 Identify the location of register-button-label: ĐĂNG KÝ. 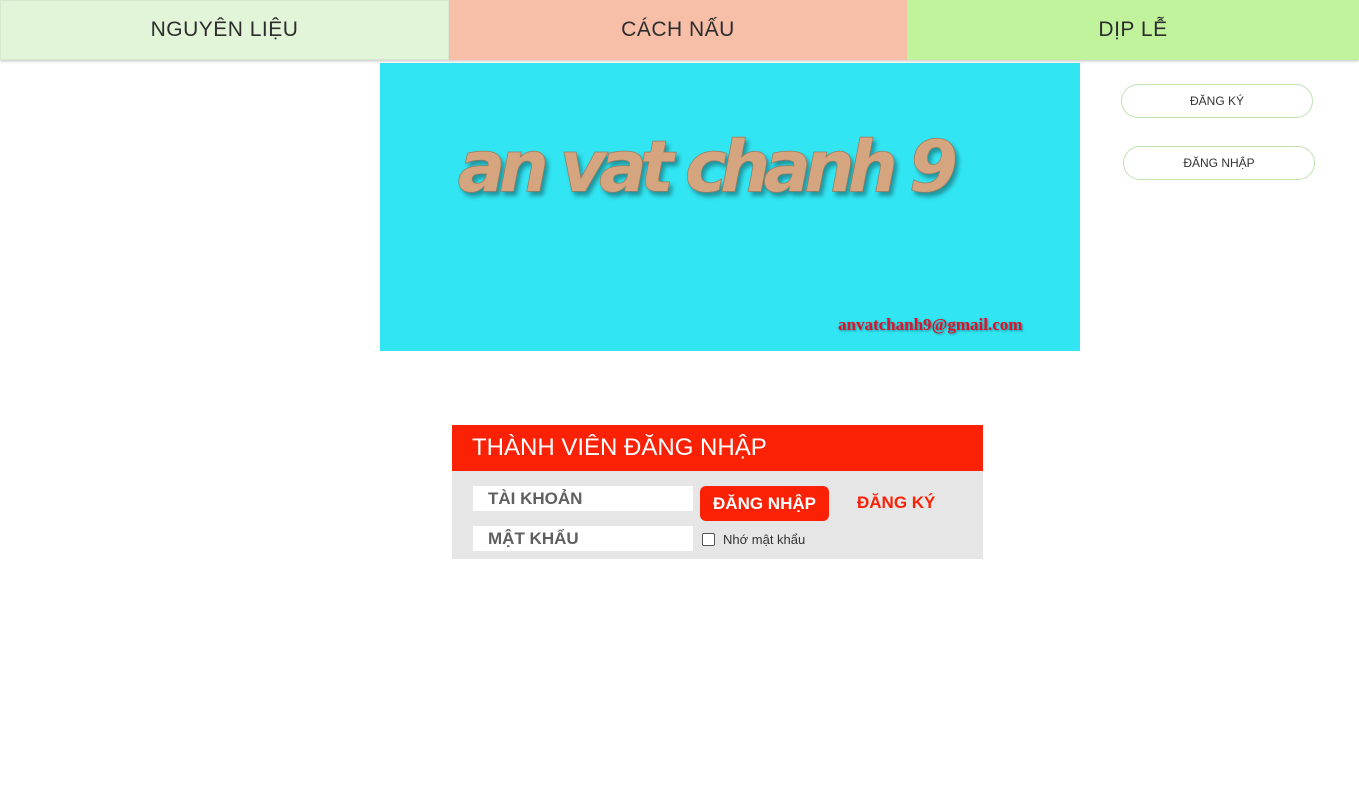
(1216, 101).